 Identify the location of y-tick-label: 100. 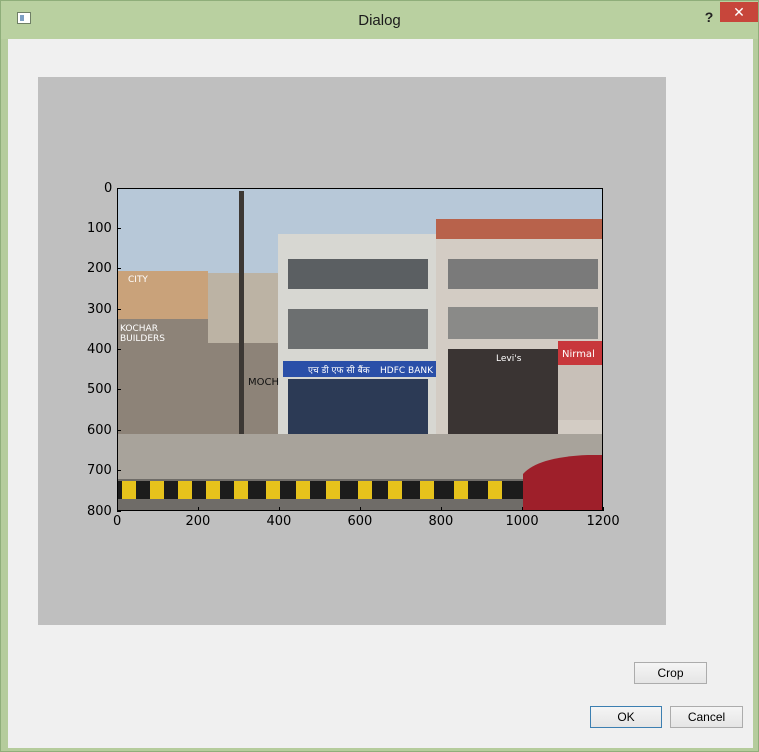
(99, 228).